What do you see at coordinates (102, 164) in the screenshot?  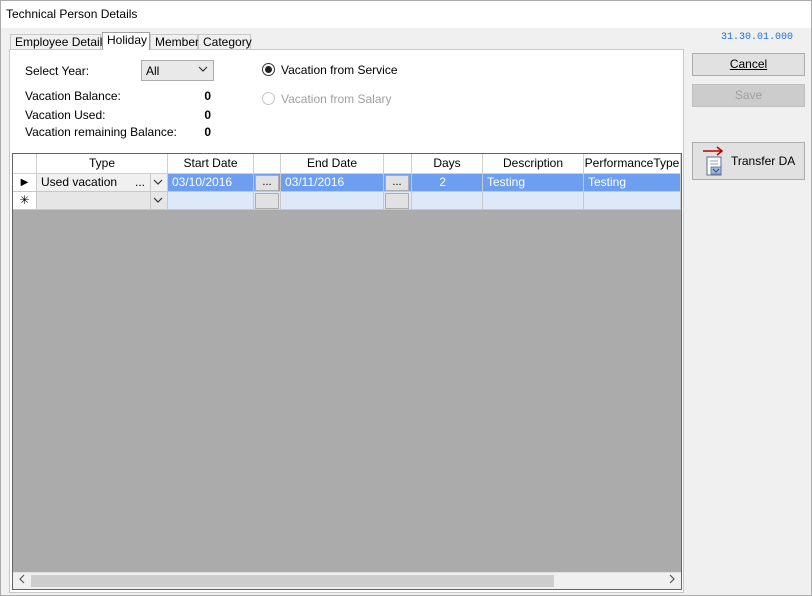 I see `header-type: Type` at bounding box center [102, 164].